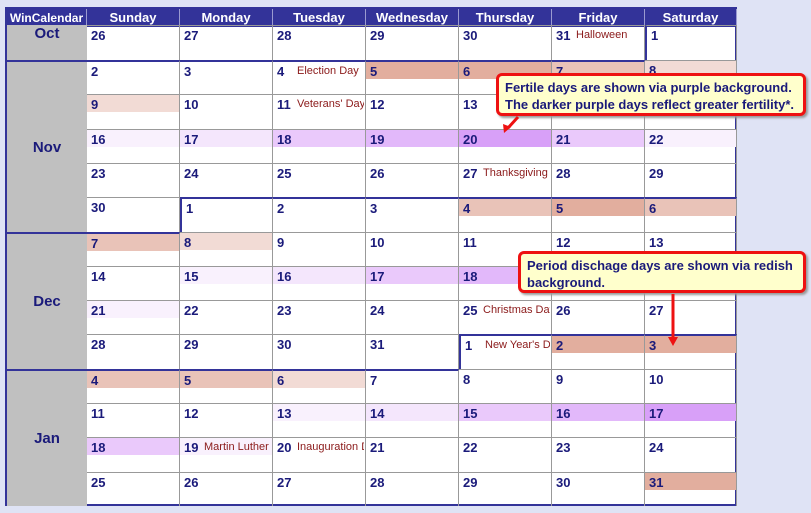 Image resolution: width=811 pixels, height=513 pixels. I want to click on callout-arrows, so click(590, 230).